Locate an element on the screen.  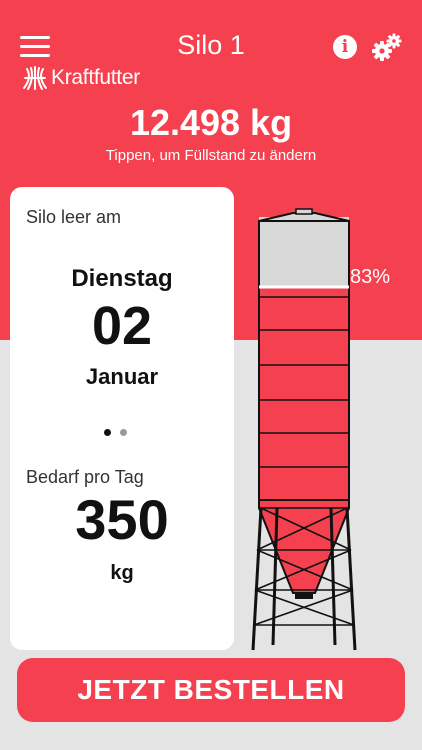
order-button: JETZT BESTELLEN is located at coordinates (211, 690).